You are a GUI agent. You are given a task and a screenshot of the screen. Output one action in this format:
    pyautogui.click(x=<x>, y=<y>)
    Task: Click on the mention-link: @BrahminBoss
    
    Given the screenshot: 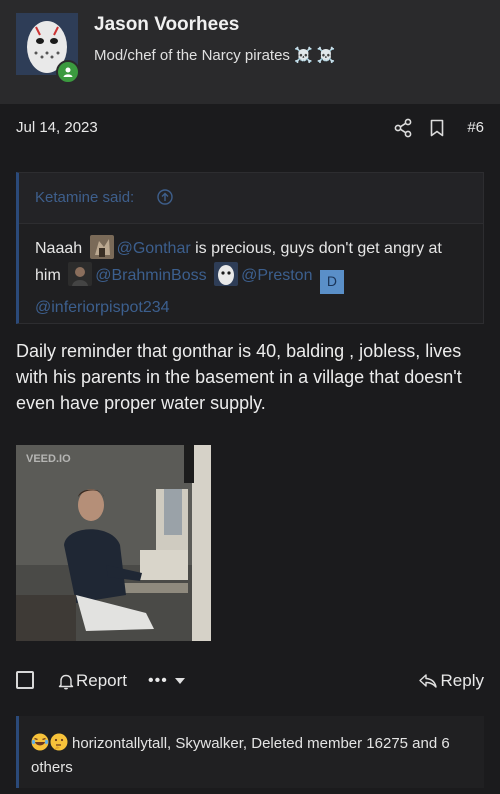 What is the action you would take?
    pyautogui.click(x=150, y=275)
    